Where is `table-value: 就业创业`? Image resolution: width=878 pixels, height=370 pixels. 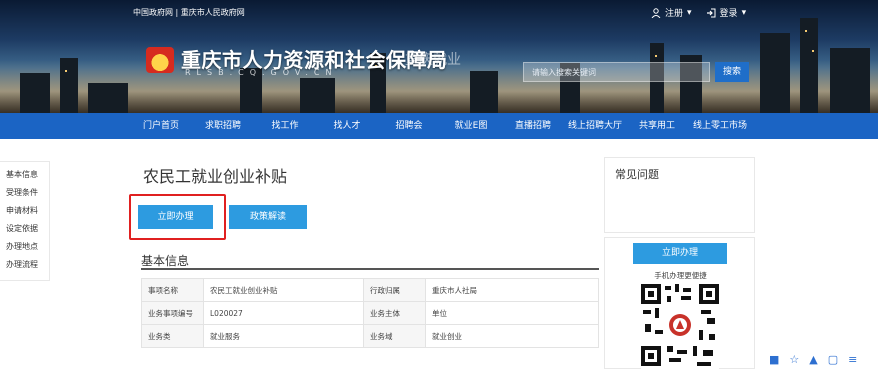 table-value: 就业创业 is located at coordinates (512, 336).